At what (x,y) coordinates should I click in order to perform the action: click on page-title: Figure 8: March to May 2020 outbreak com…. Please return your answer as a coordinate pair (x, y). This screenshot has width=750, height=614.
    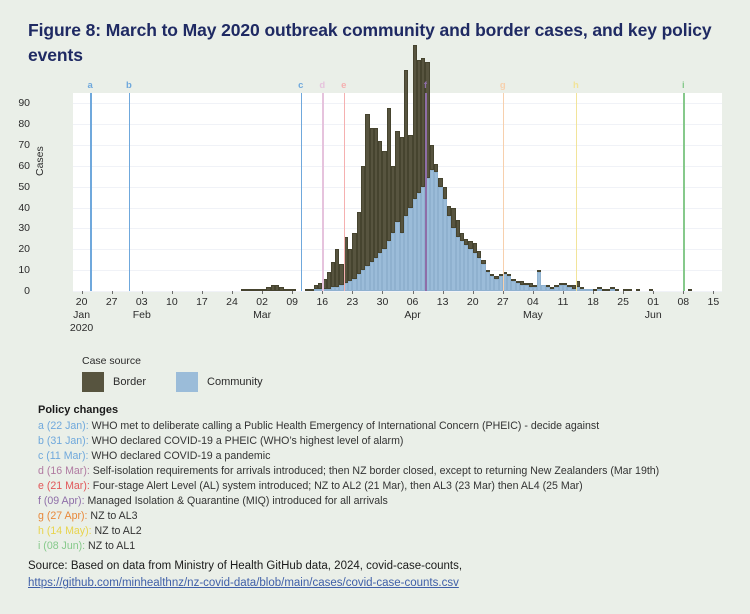
    Looking at the image, I should click on (370, 43).